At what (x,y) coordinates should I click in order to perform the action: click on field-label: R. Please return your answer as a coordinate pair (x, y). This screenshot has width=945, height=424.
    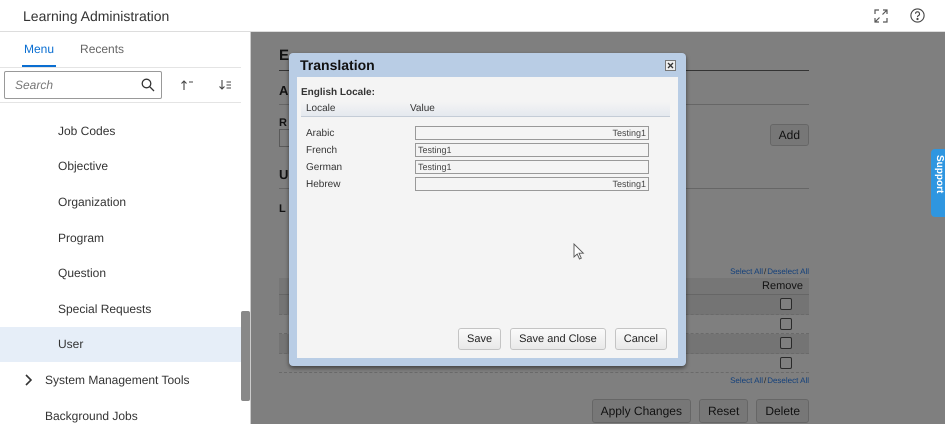
    Looking at the image, I should click on (283, 123).